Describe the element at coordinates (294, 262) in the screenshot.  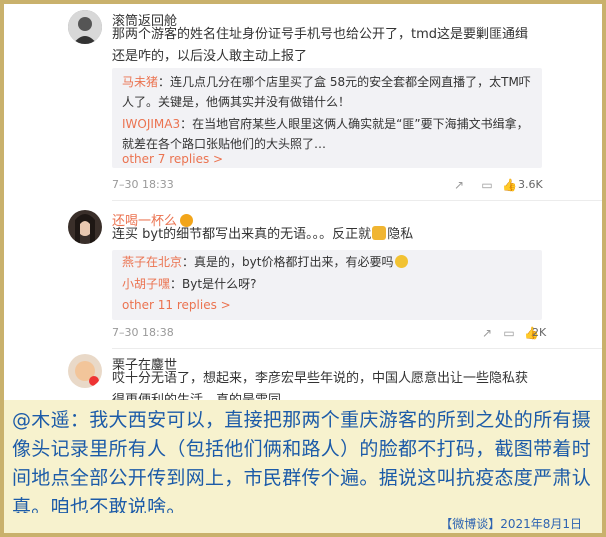
I see `reply-text: 真是的，byt价格都打出来，有必要吗` at that location.